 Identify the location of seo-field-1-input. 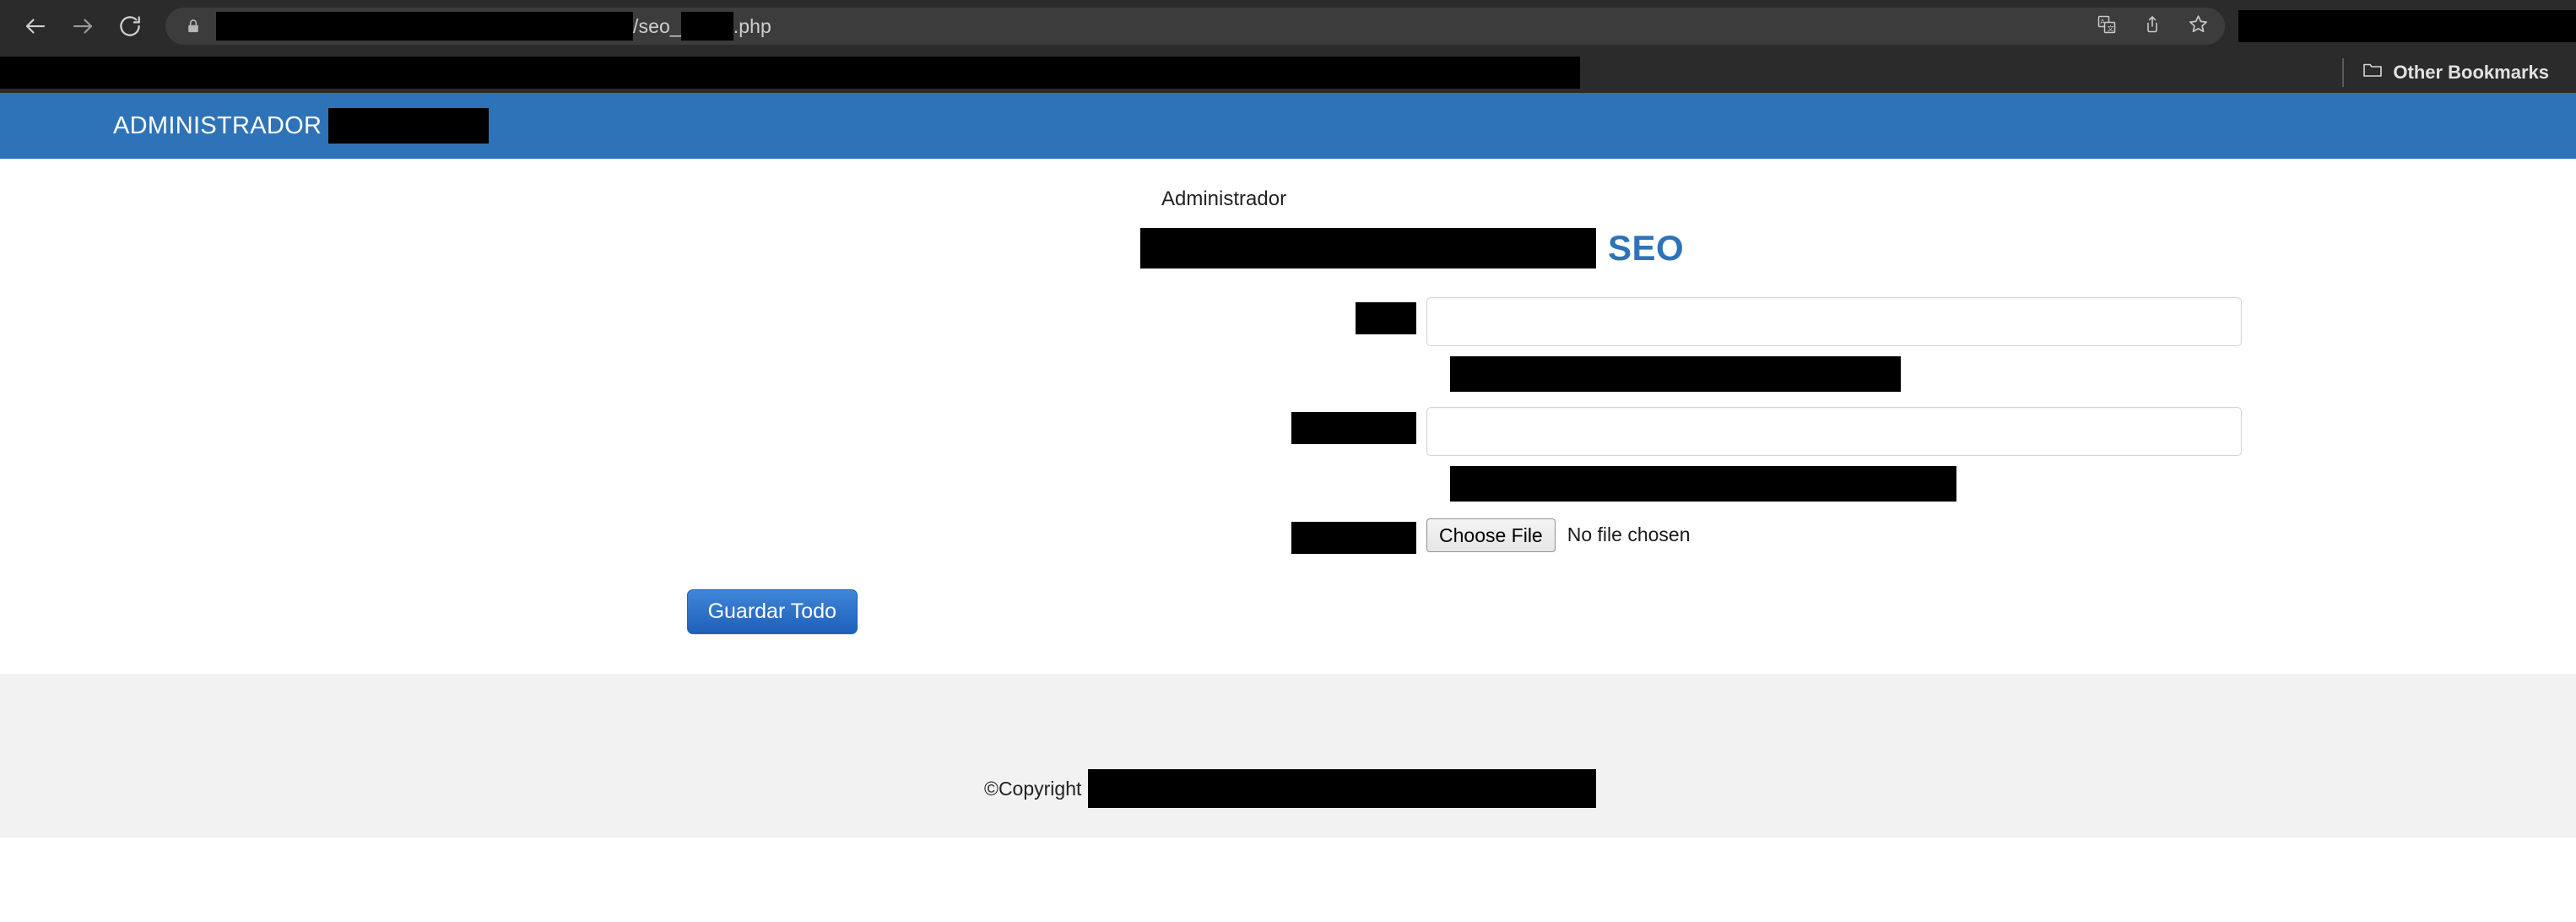
(1834, 322).